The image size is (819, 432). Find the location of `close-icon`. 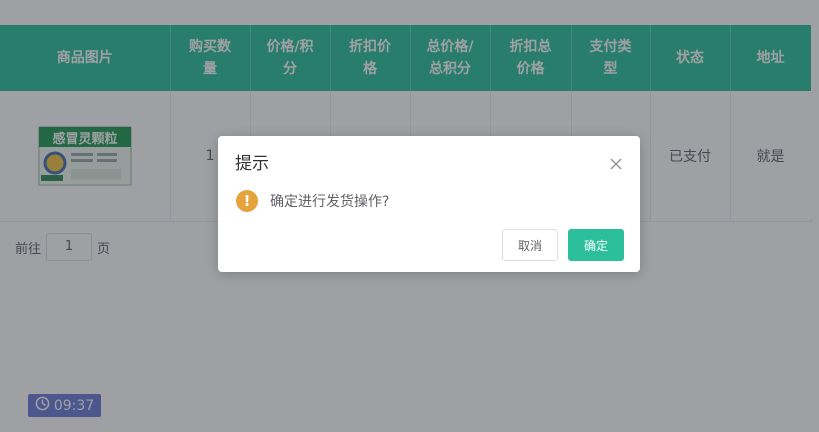

close-icon is located at coordinates (616, 162).